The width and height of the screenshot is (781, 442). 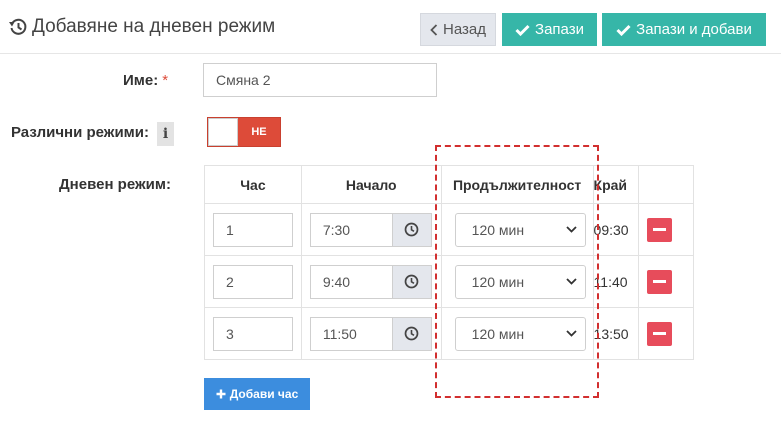 I want to click on start-time-group: 11:50, so click(x=370, y=333).